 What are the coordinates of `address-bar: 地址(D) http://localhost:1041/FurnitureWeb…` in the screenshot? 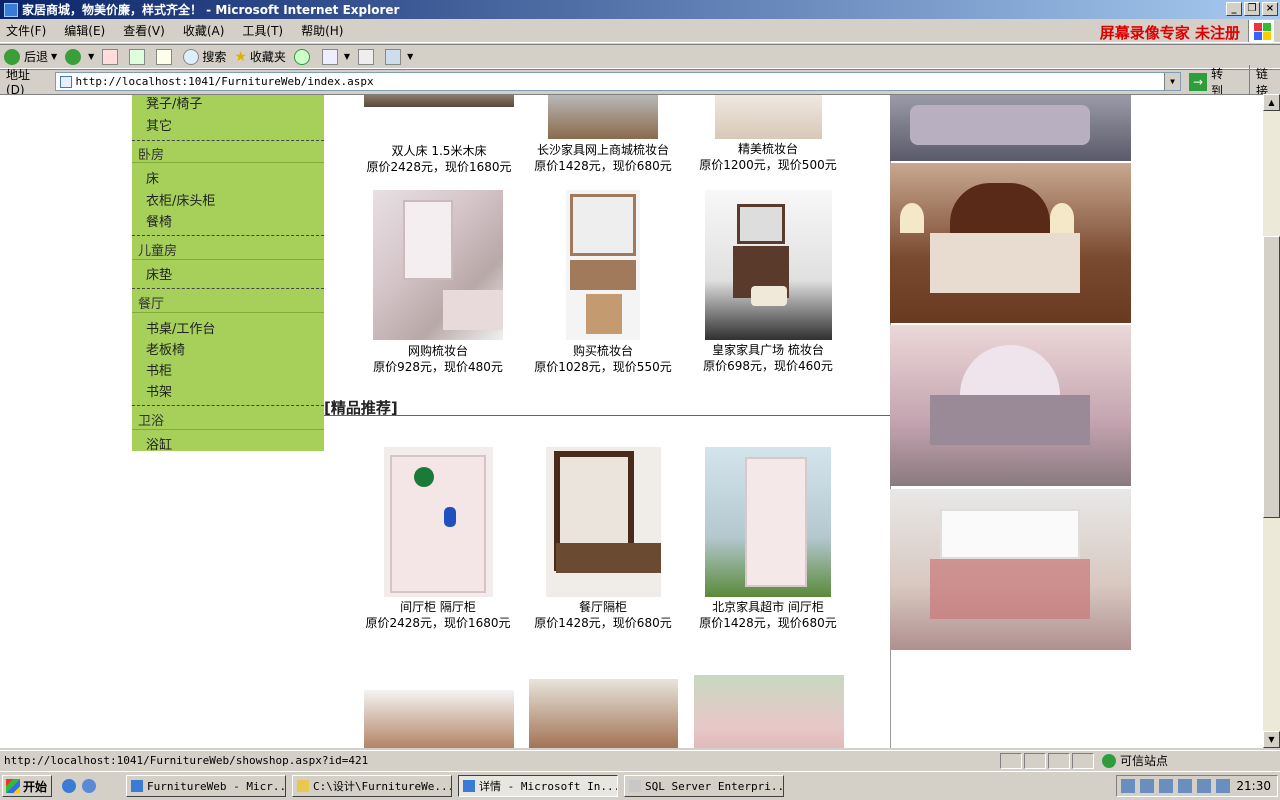 It's located at (640, 81).